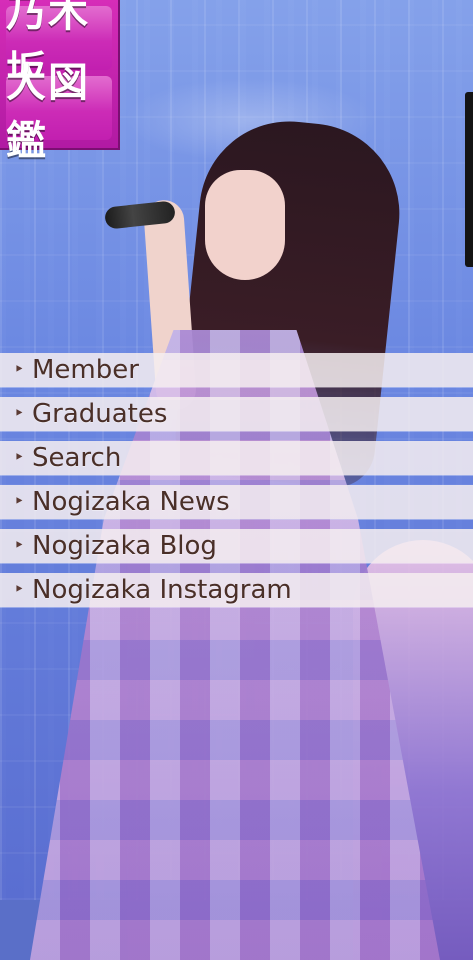 The image size is (473, 960). What do you see at coordinates (236, 458) in the screenshot?
I see `menu-item-search: ‣ Search` at bounding box center [236, 458].